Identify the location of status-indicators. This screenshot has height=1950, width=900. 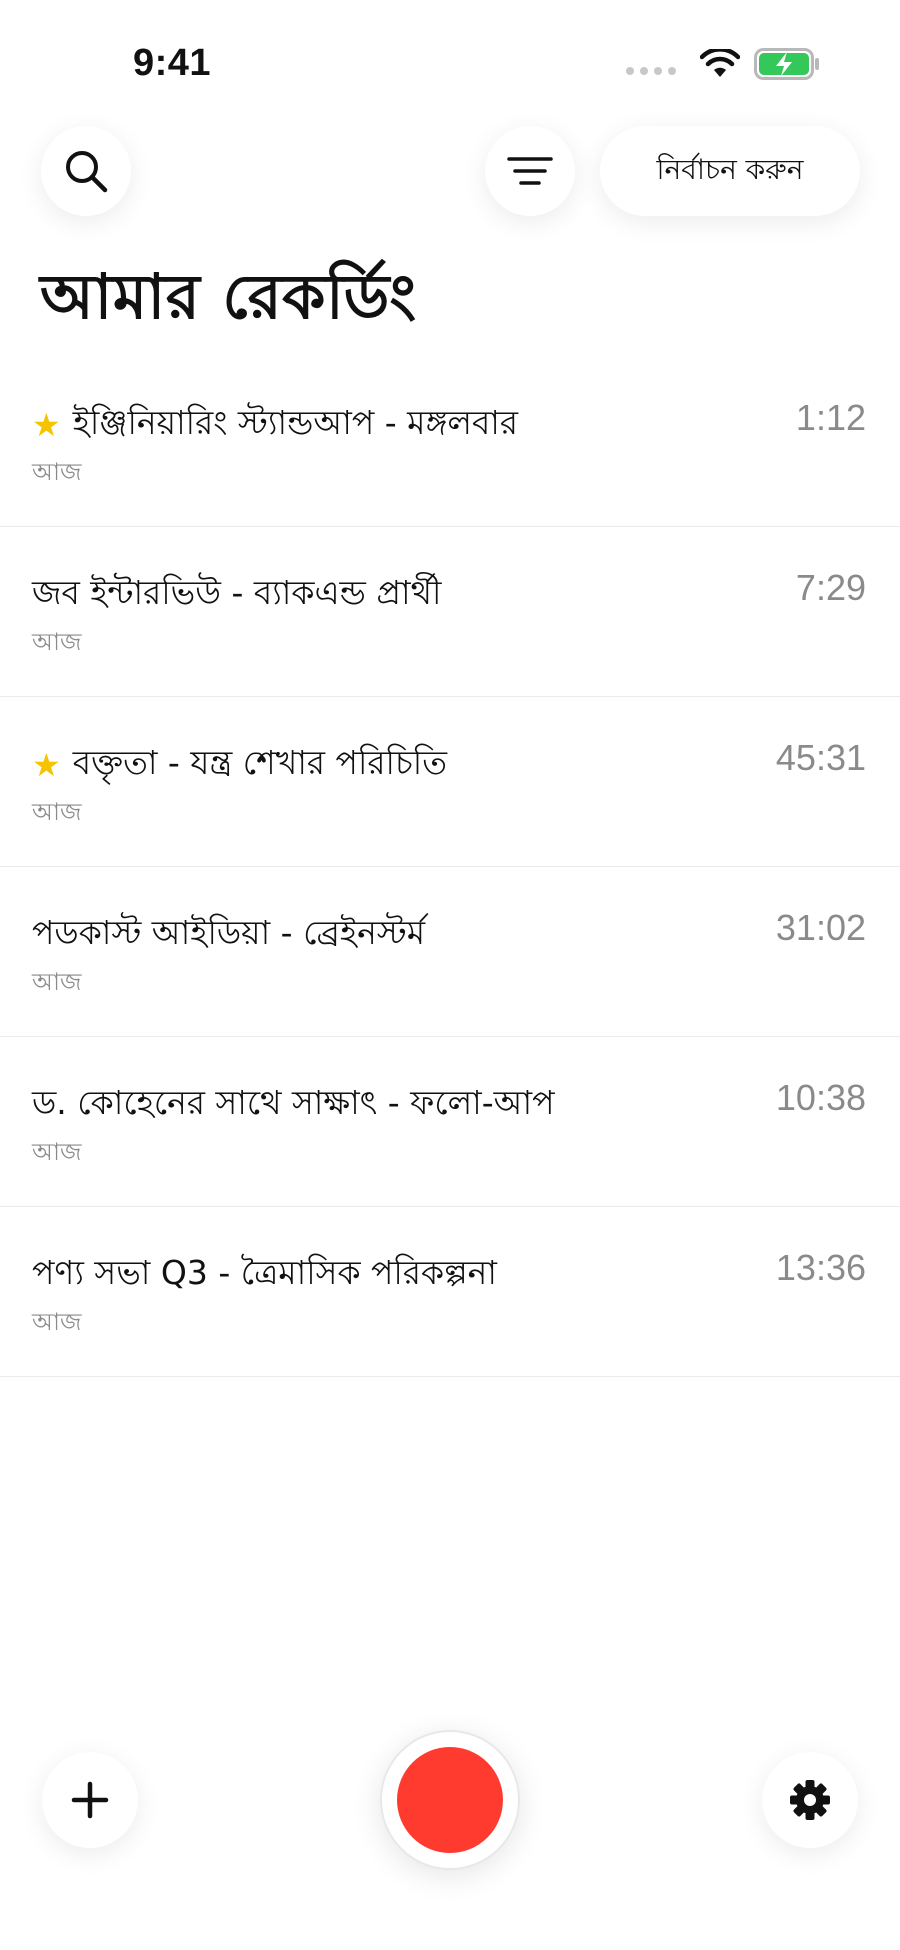
(723, 64).